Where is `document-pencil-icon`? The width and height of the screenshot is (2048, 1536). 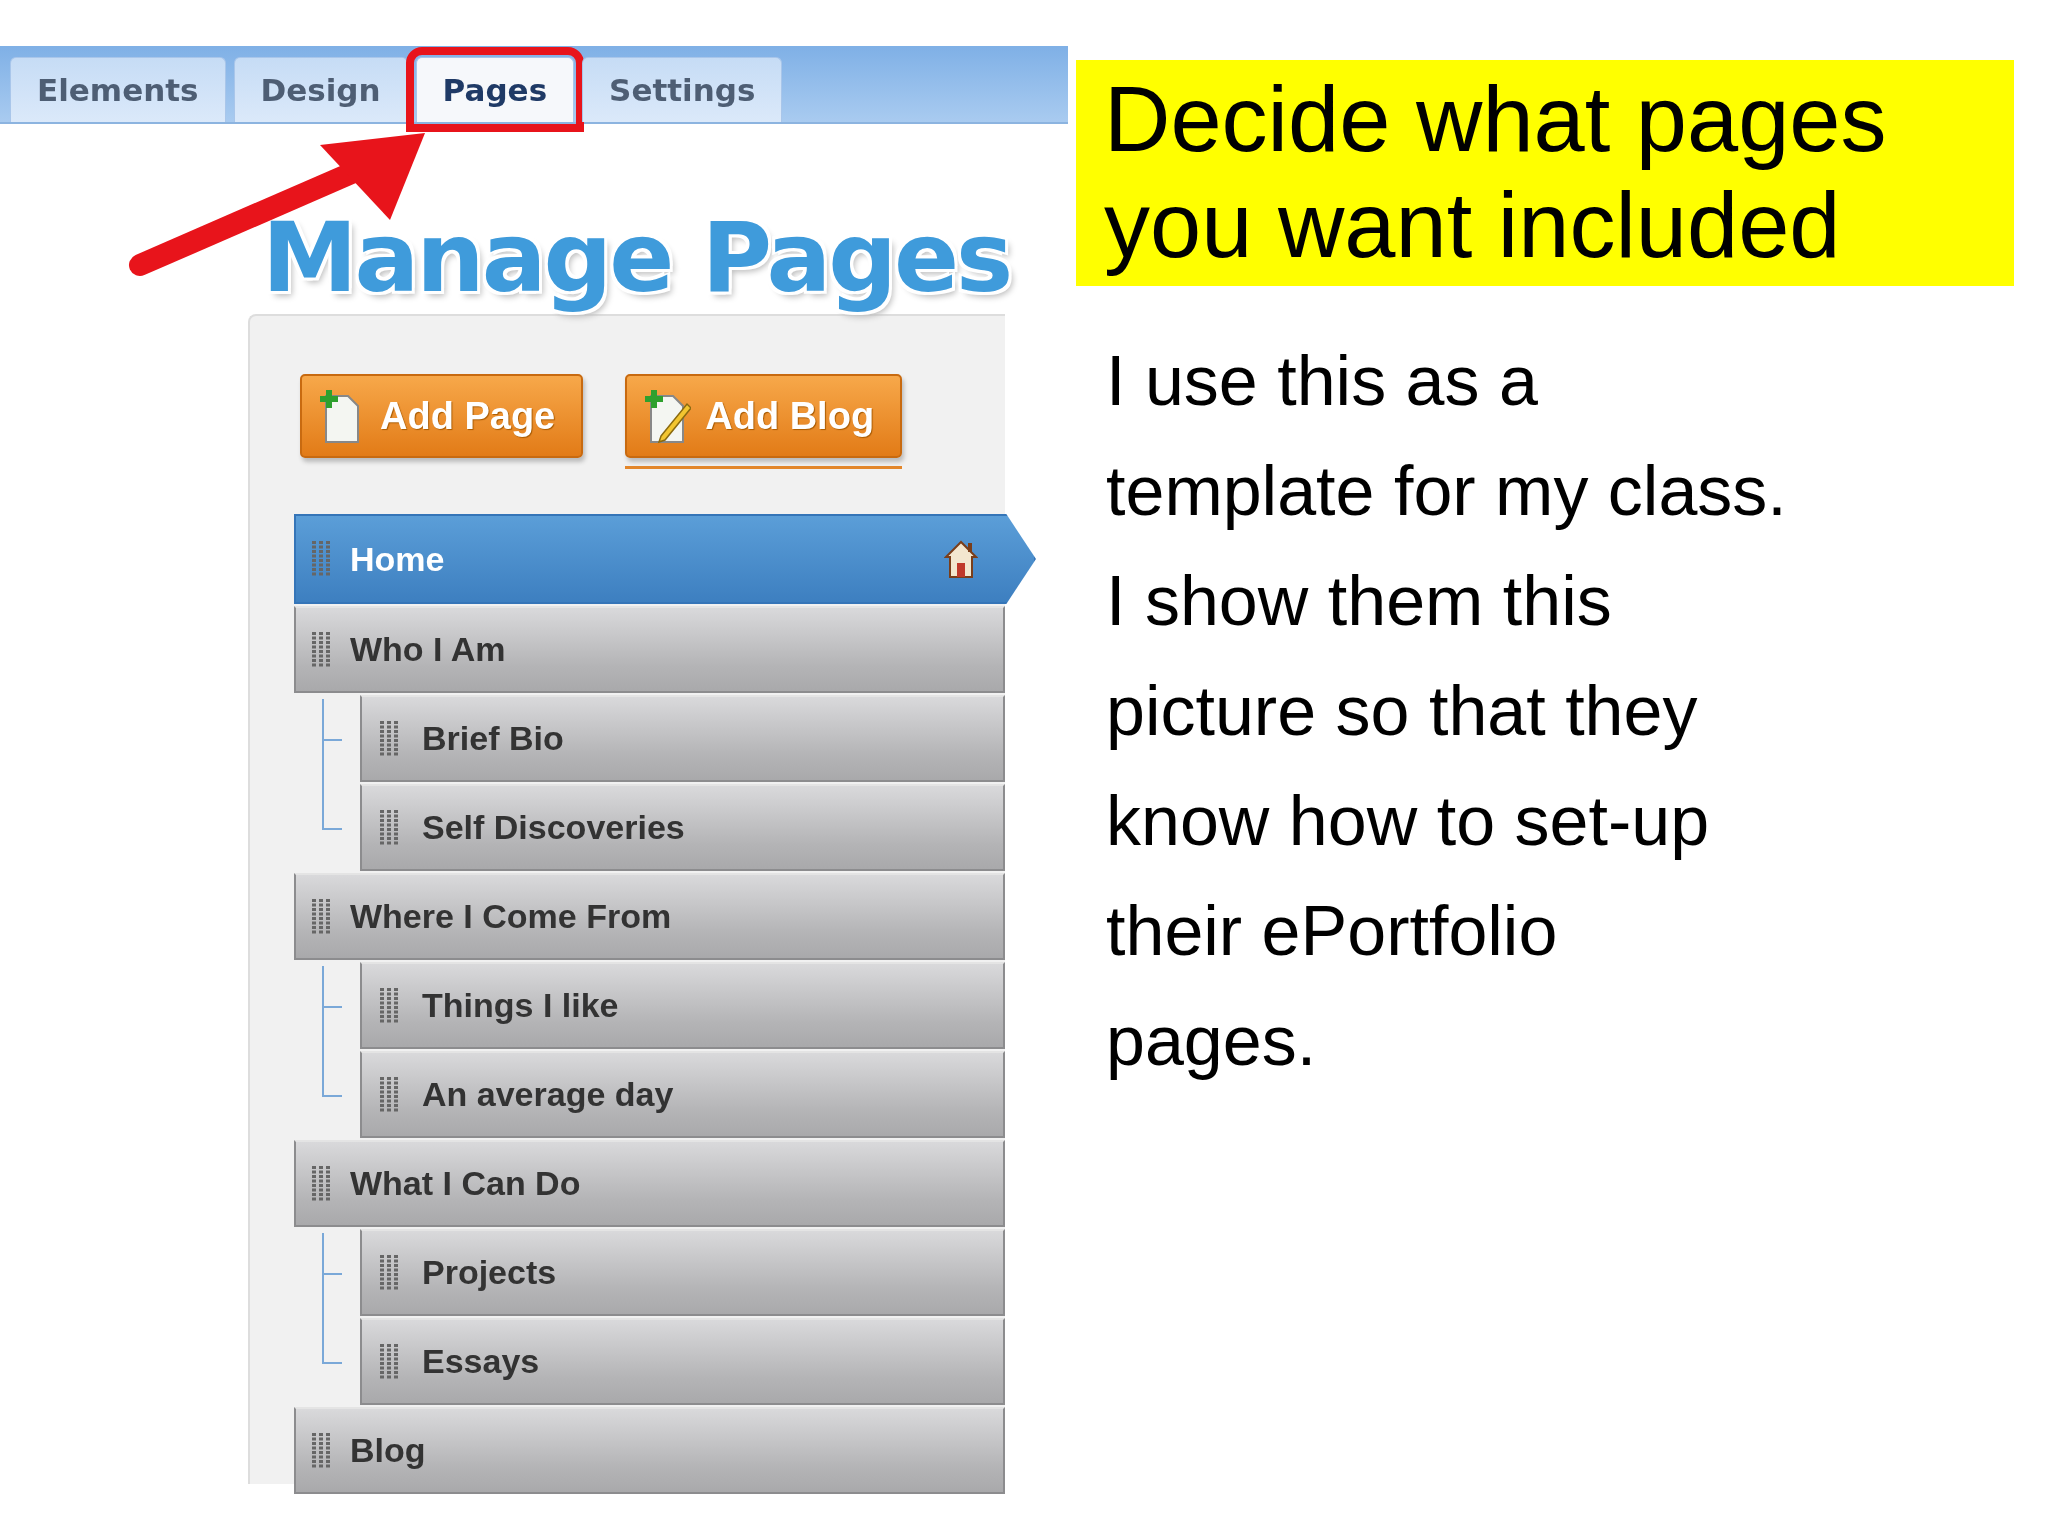
document-pencil-icon is located at coordinates (667, 416).